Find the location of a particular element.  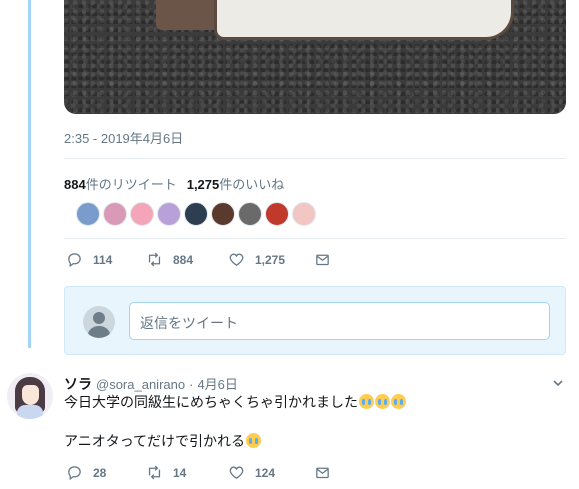

reply-text-line: 今日大学の同級生にめちゃくちゃ引かれました is located at coordinates (235, 402).